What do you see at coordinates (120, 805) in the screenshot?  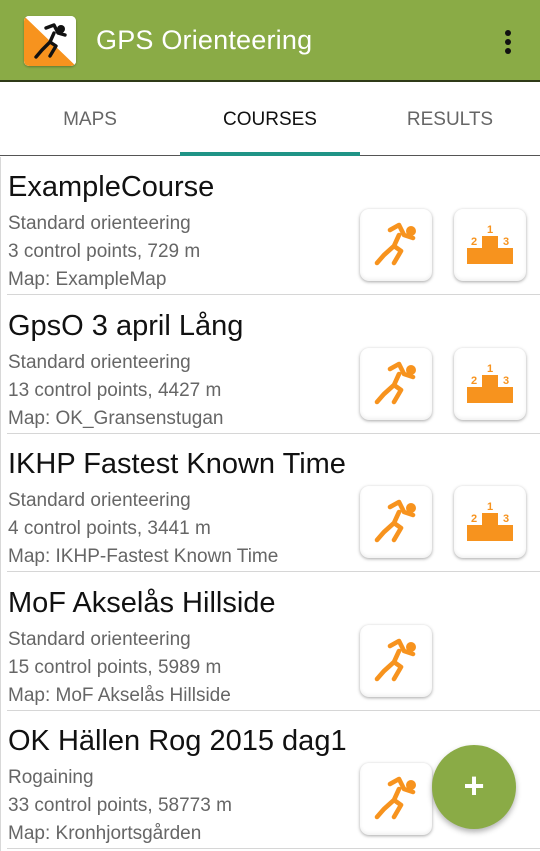 I see `course-details: 33 control points, 58773 m` at bounding box center [120, 805].